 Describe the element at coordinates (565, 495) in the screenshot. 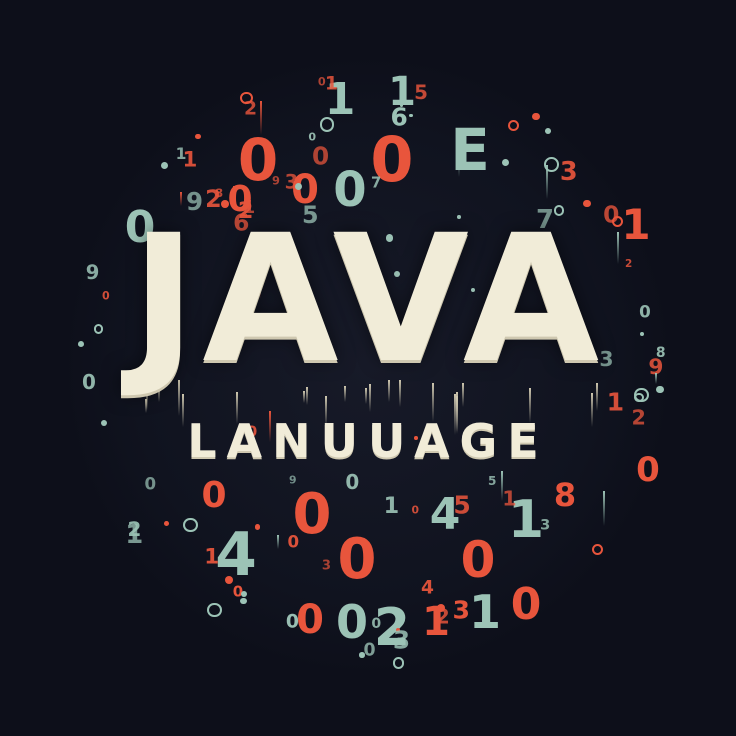

I see `digit-glyph: 8` at that location.